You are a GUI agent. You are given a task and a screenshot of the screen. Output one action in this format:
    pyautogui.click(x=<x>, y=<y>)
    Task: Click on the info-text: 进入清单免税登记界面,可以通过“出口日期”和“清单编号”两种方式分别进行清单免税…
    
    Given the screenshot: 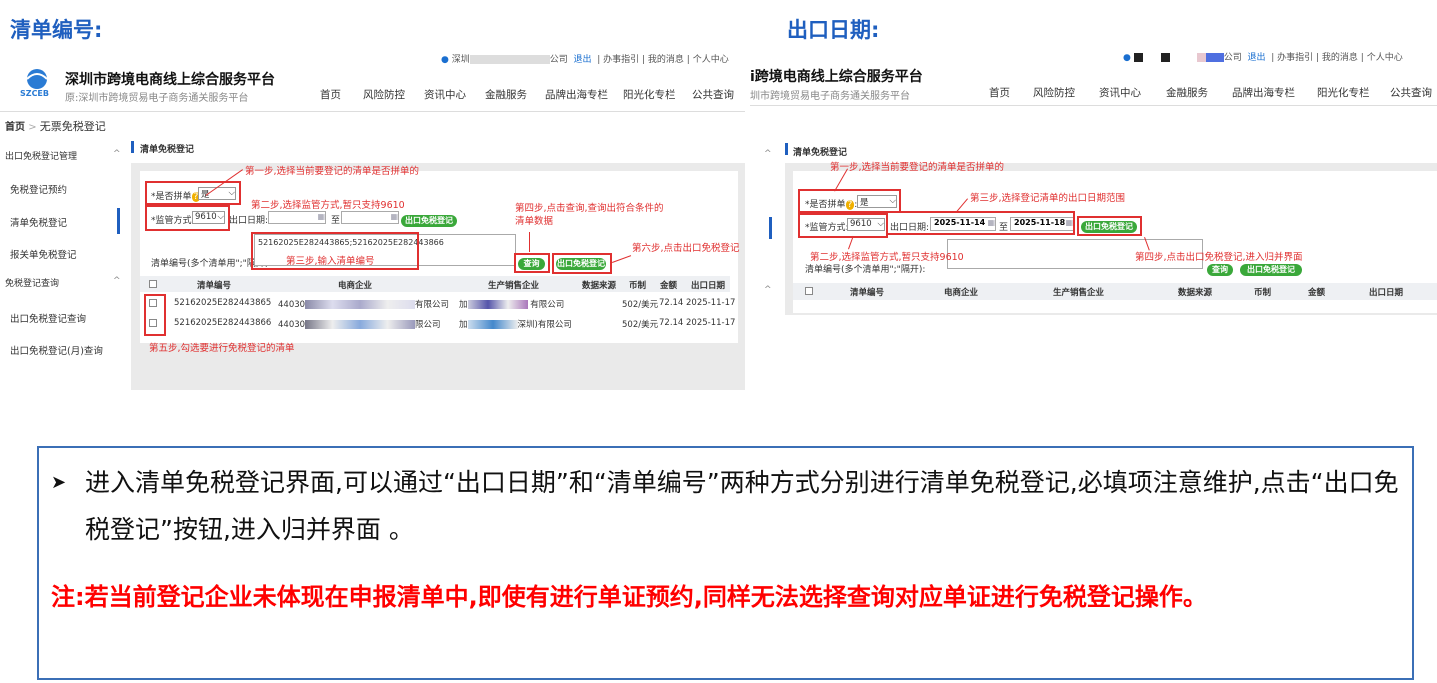 What is the action you would take?
    pyautogui.click(x=742, y=506)
    